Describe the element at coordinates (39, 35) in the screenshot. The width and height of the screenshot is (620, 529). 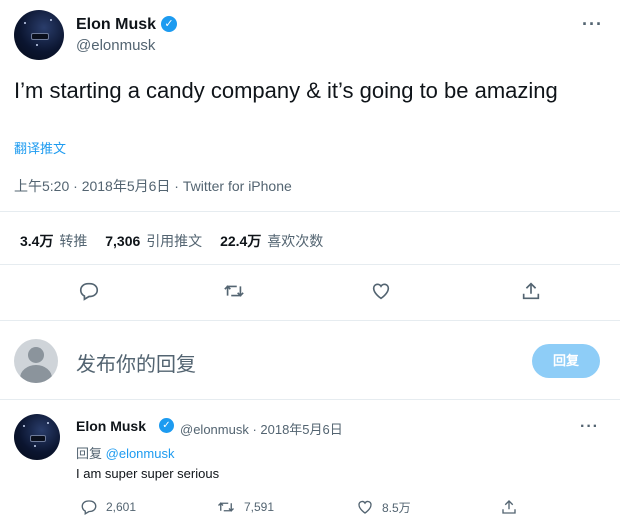
I see `author-avatar` at that location.